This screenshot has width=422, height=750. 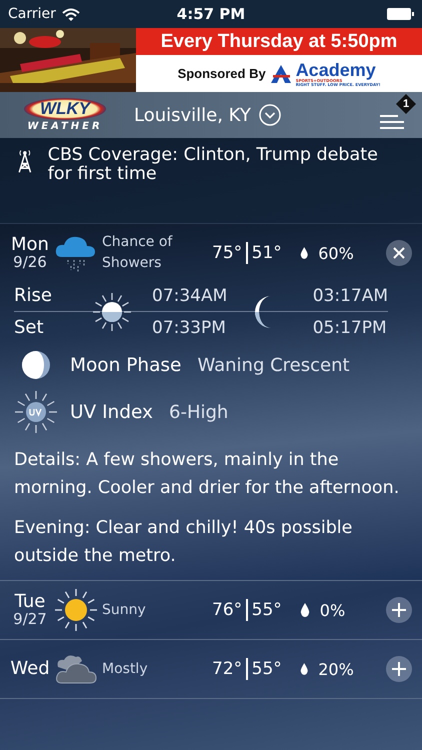 I want to click on logo-badge: WLKY, so click(x=65, y=109).